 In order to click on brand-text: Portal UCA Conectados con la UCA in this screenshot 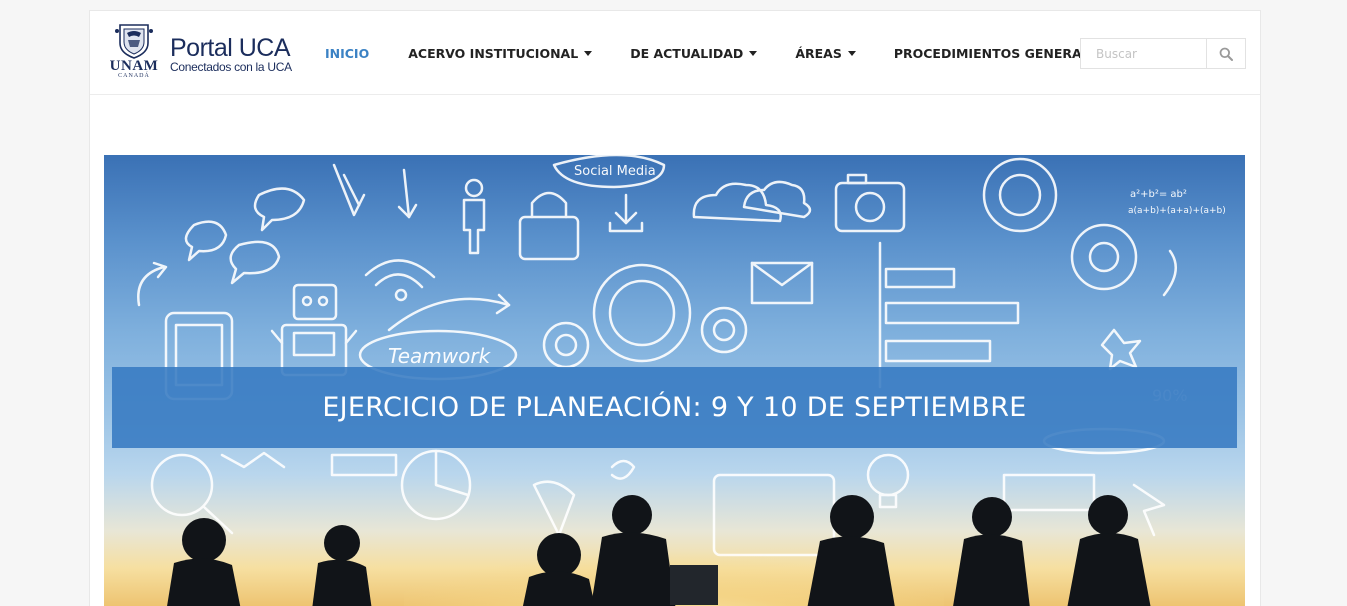, I will do `click(231, 54)`.